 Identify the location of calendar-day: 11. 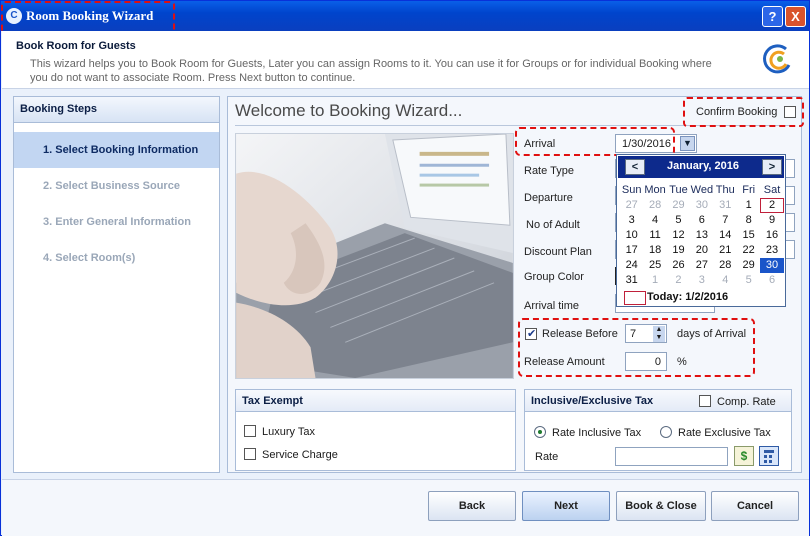
(654, 235).